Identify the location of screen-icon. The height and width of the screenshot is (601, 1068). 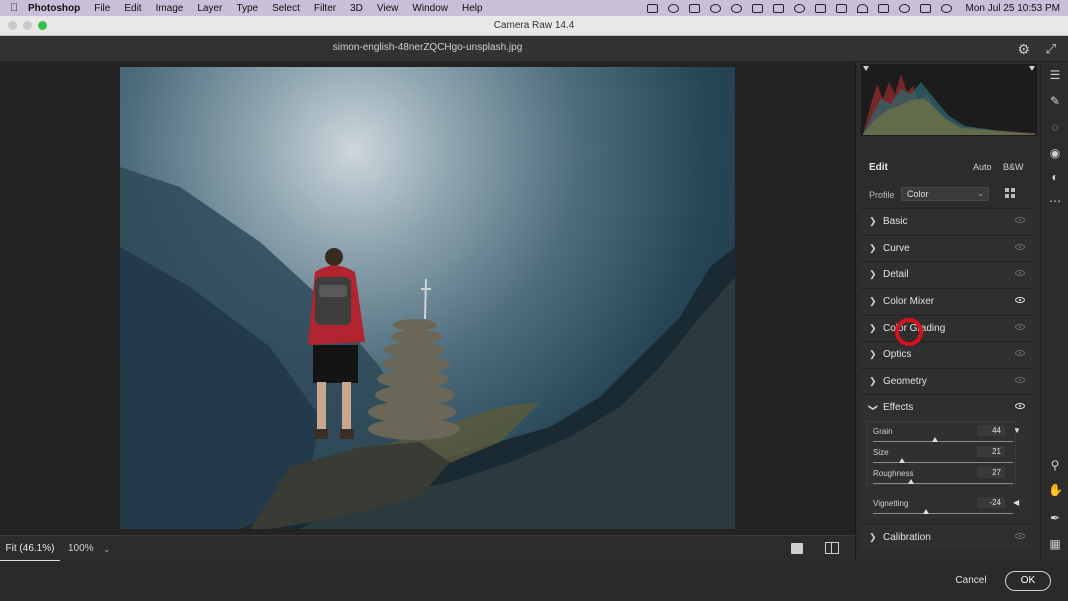
(757, 8).